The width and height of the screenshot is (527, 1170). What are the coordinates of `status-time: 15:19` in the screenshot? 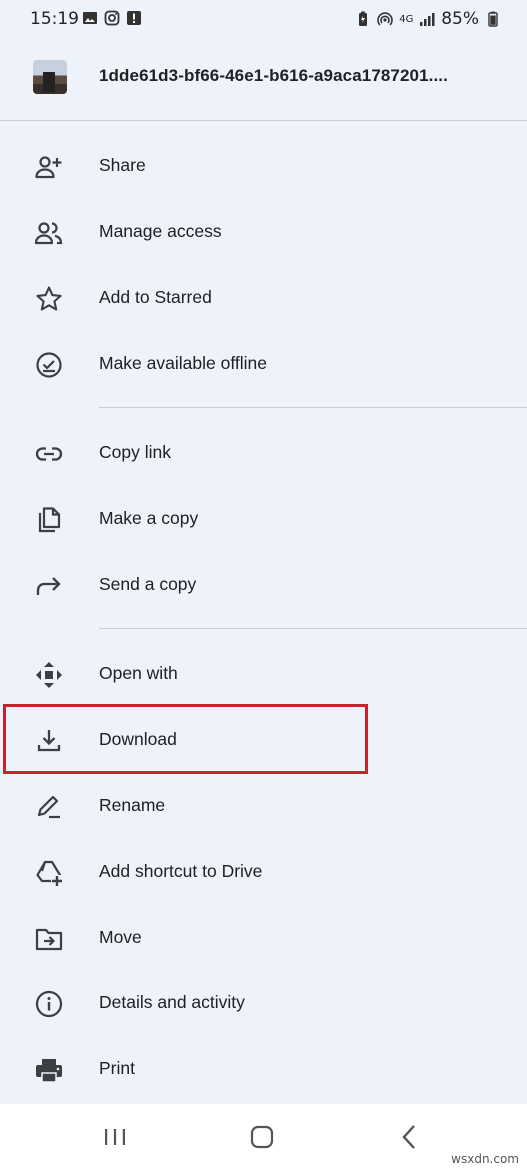 It's located at (54, 19).